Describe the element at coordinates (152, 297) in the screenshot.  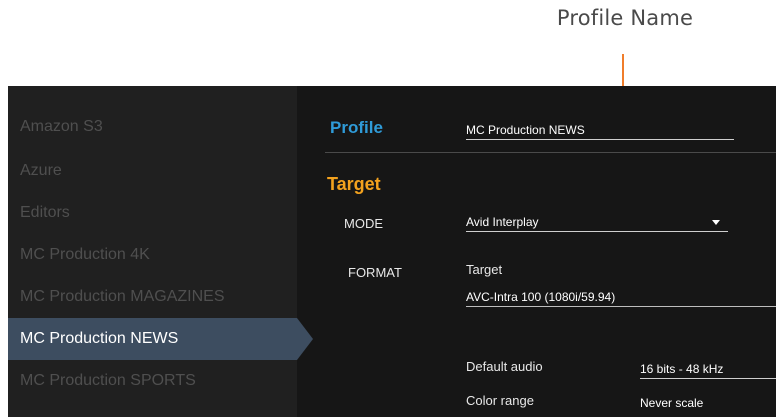
I see `sidebar-item-mc-production-magazines: MC Production MAGAZINES` at that location.